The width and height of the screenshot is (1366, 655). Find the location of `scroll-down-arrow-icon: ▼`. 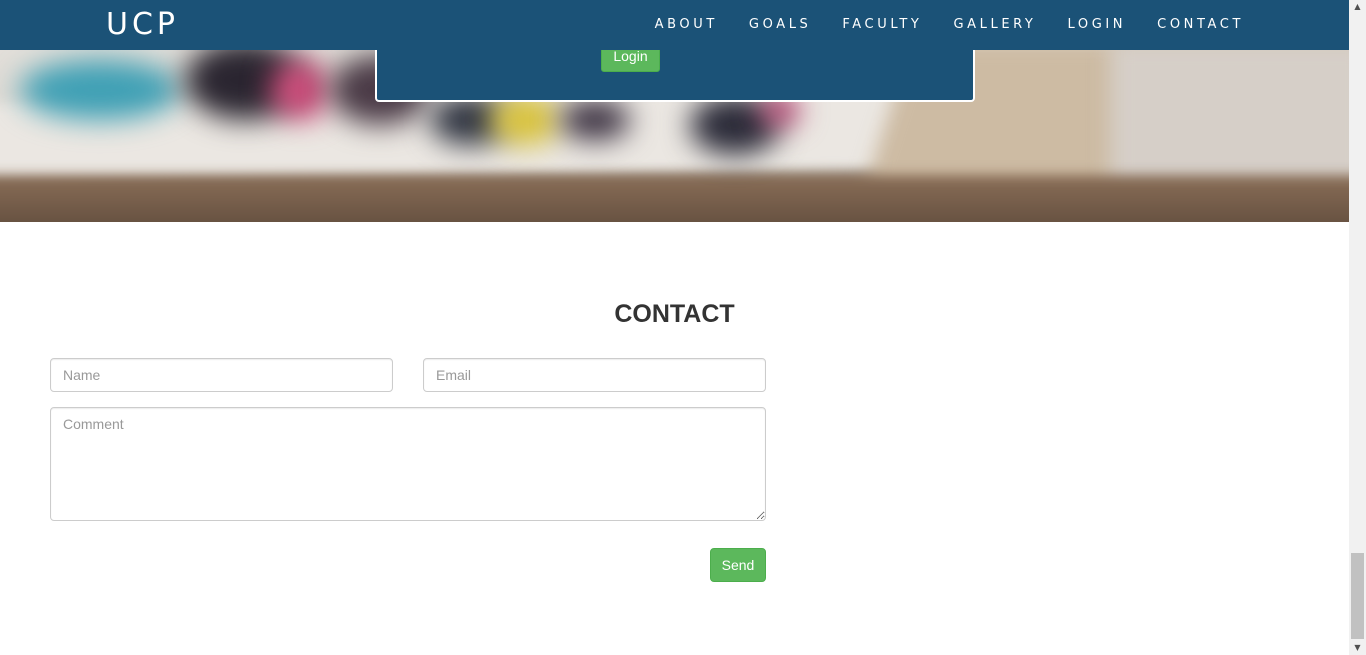

scroll-down-arrow-icon: ▼ is located at coordinates (1357, 648).